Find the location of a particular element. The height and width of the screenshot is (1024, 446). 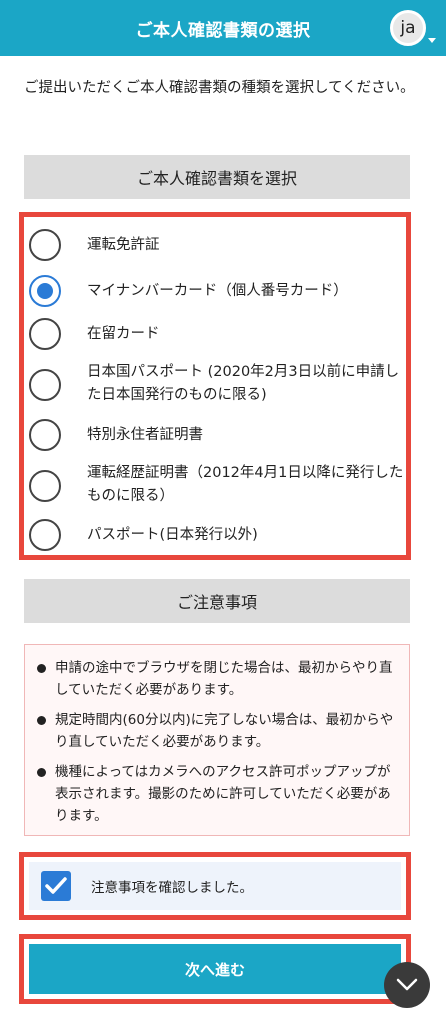

language-button: ja is located at coordinates (408, 28).